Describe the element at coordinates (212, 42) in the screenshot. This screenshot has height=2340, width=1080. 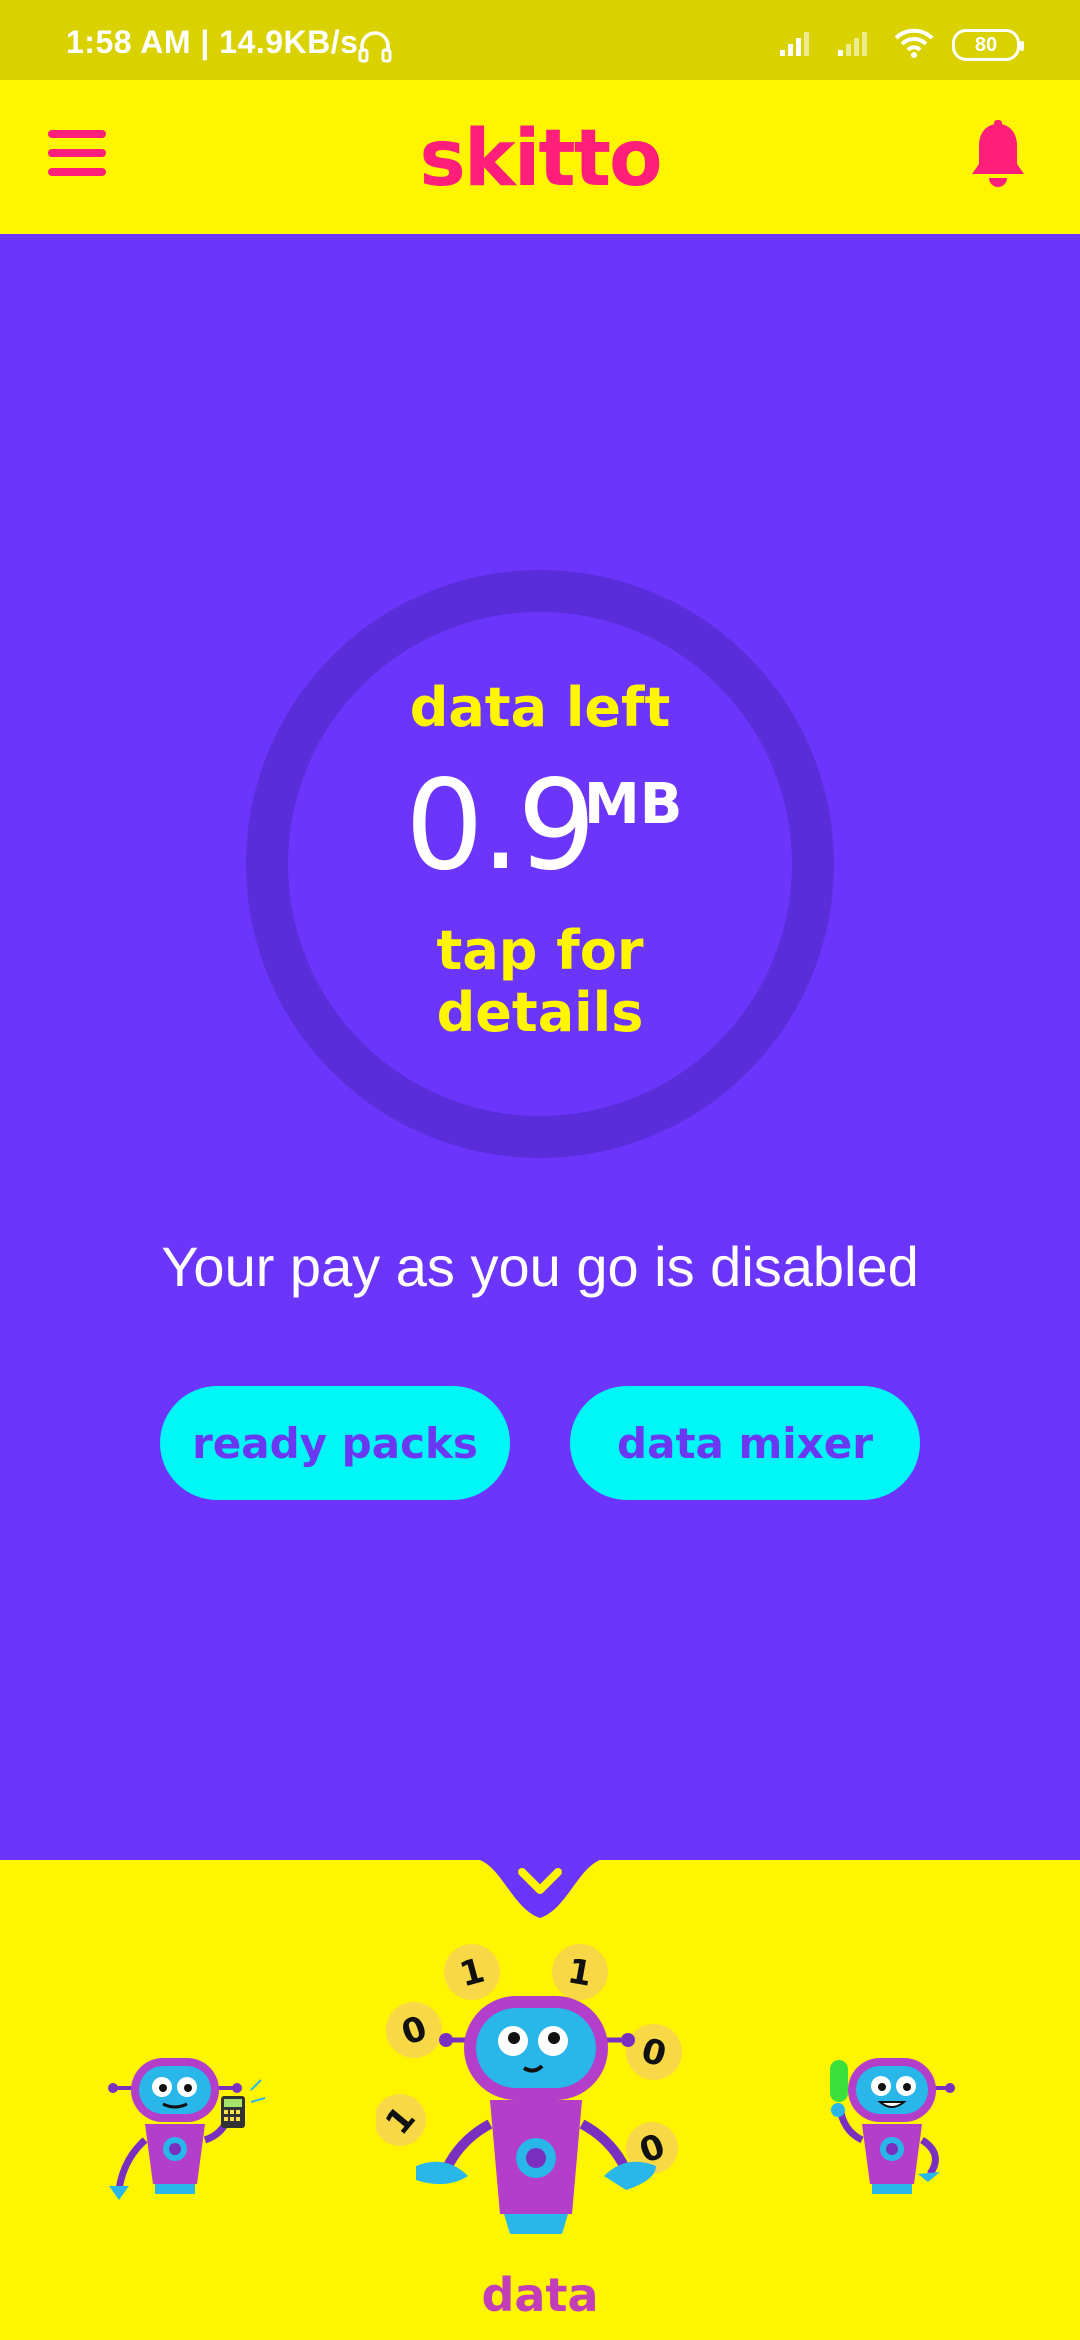
I see `status-time: 1:58 AM | 14.9KB/s` at that location.